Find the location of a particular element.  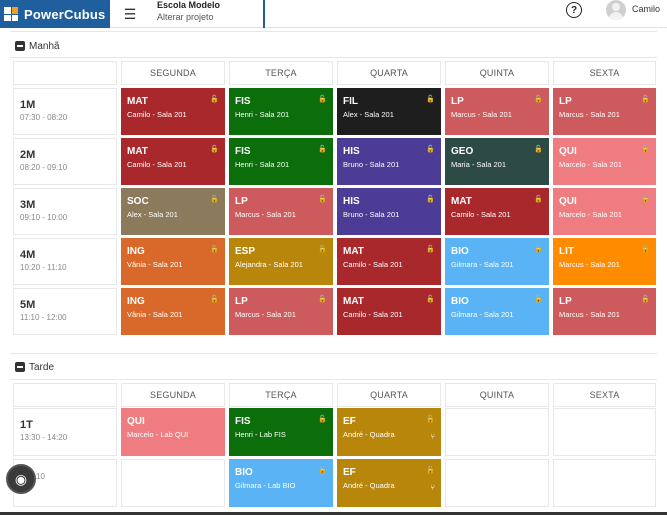

grid-corner is located at coordinates (65, 73).